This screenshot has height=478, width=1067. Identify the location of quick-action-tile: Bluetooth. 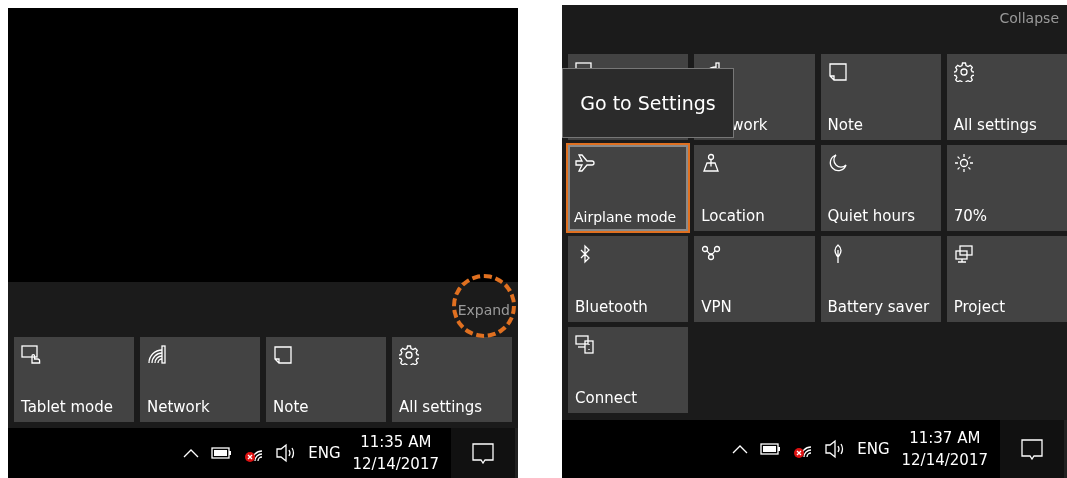
(628, 279).